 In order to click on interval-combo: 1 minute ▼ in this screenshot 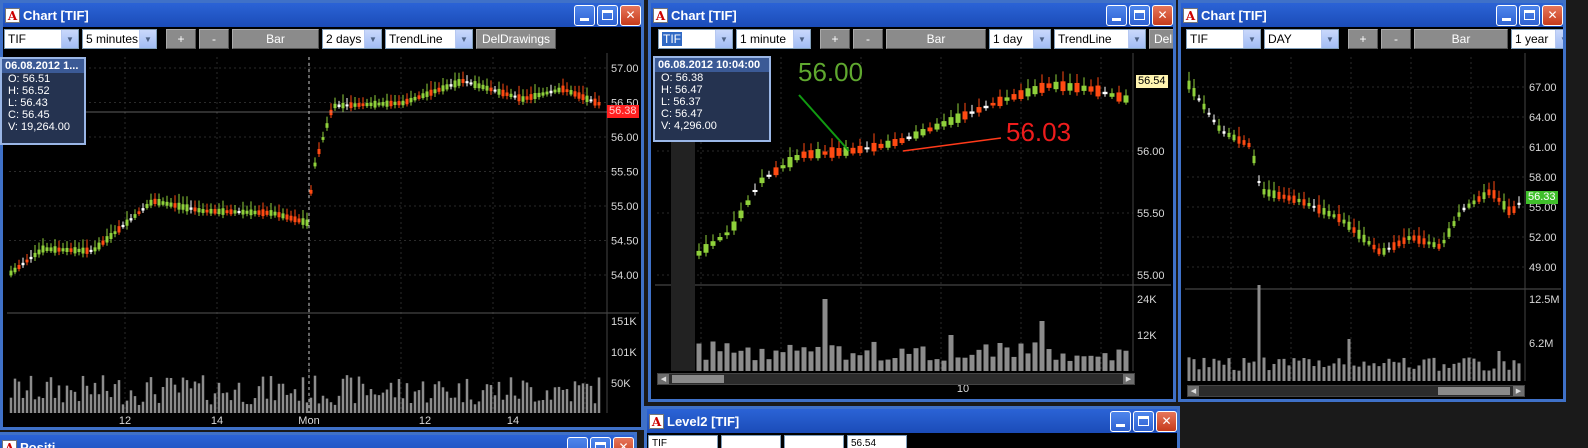, I will do `click(773, 39)`.